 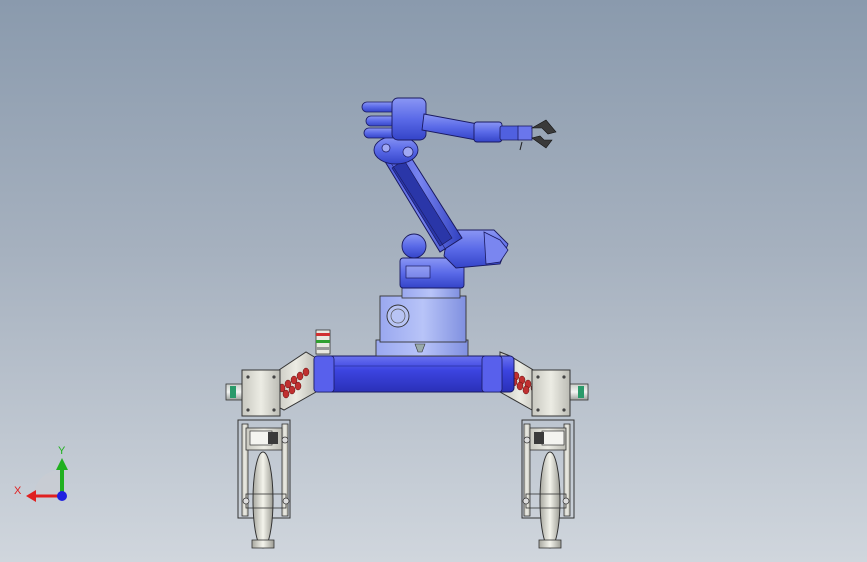 What do you see at coordinates (394, 119) in the screenshot?
I see `wrist-motor-pack` at bounding box center [394, 119].